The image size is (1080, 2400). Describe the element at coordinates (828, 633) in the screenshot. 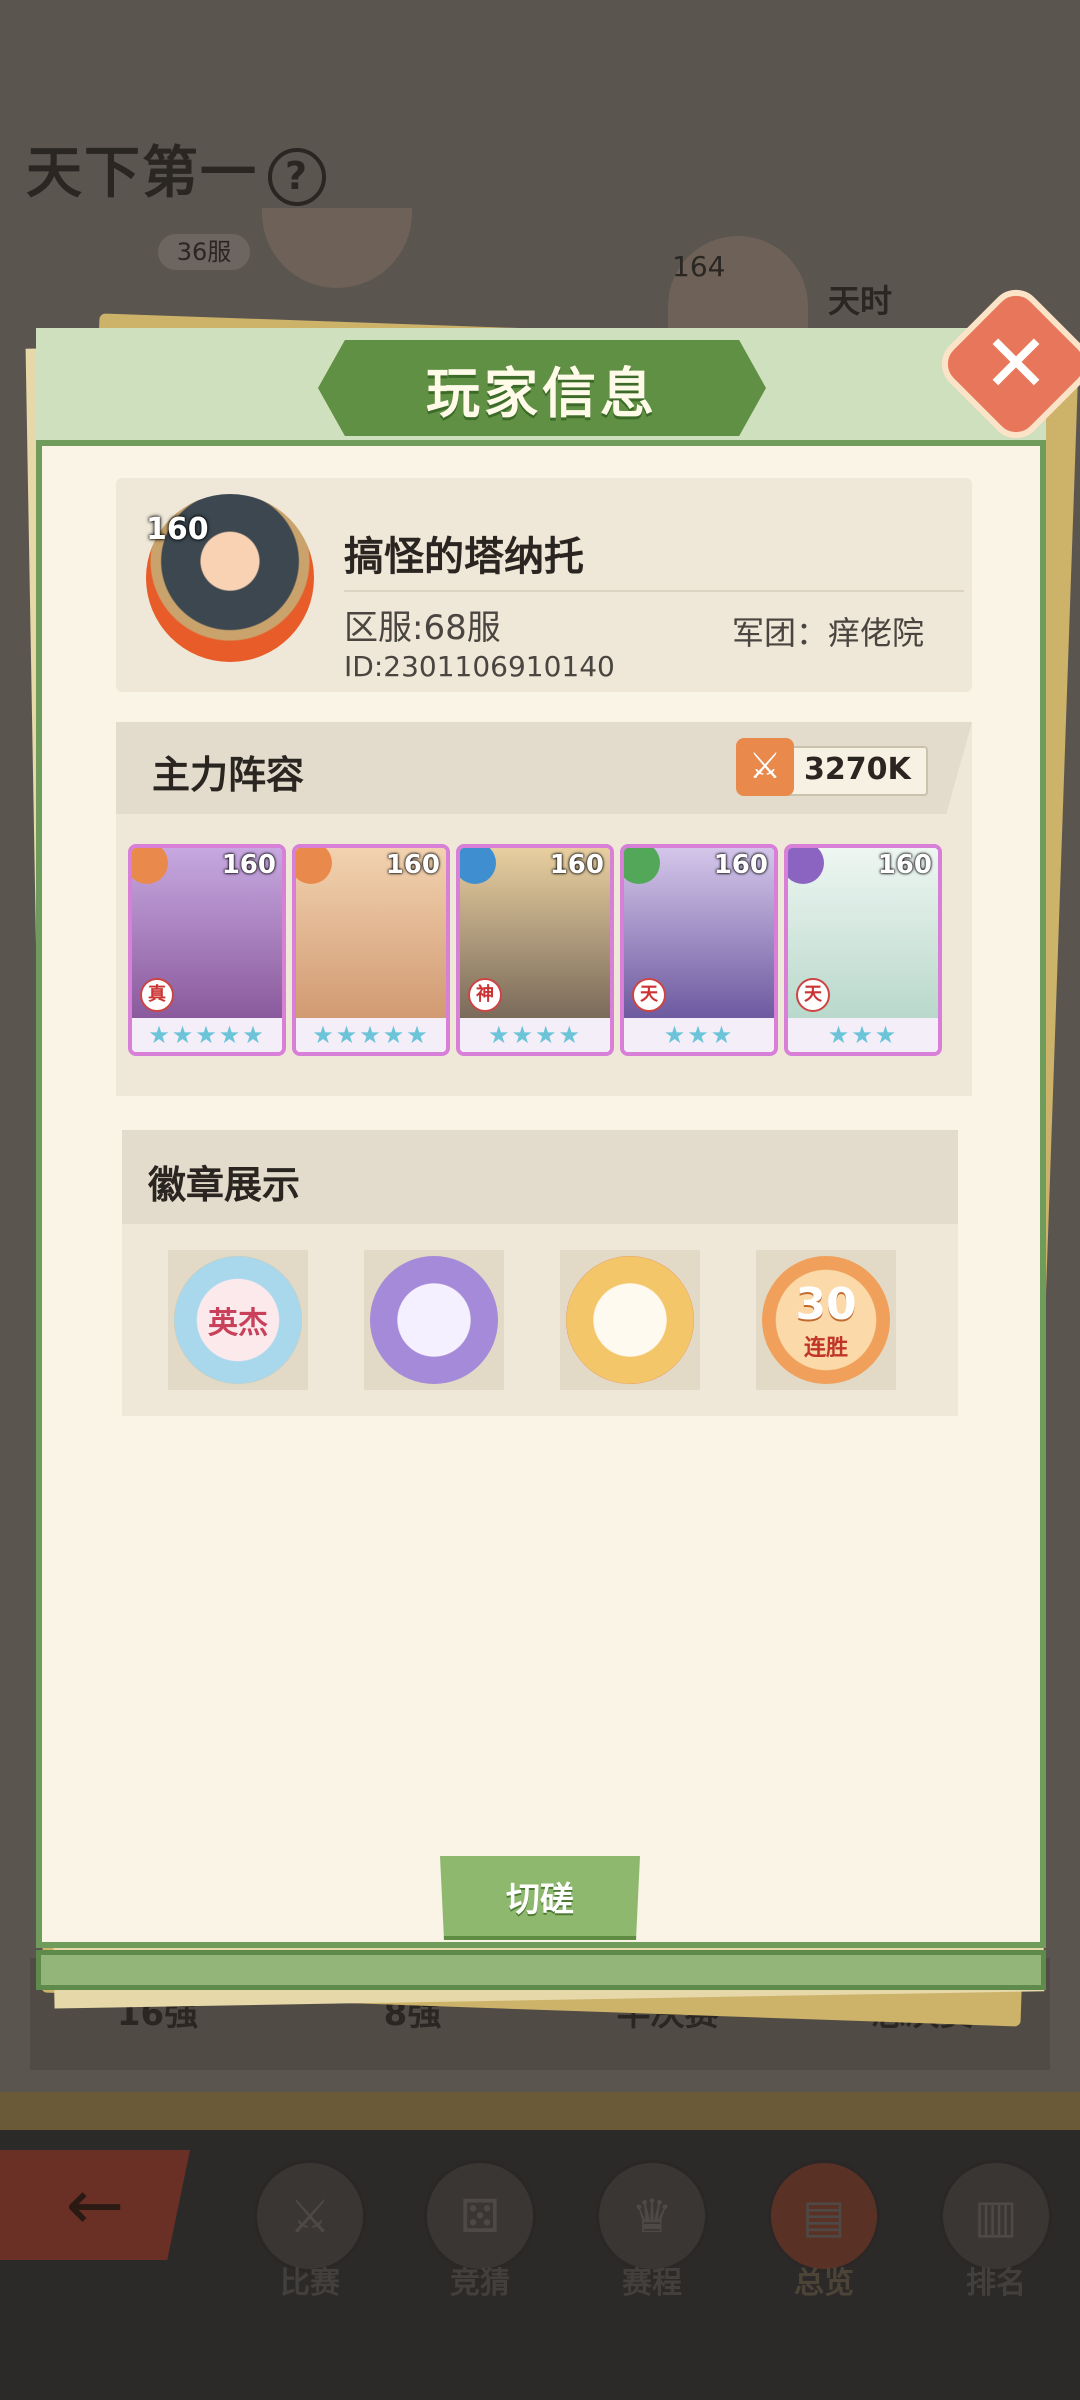

I see `player-guild: 军团：痒佬院` at that location.